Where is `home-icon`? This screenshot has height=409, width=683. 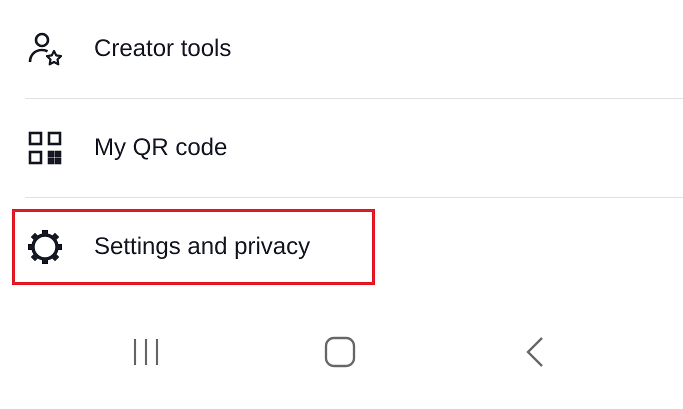 home-icon is located at coordinates (340, 352).